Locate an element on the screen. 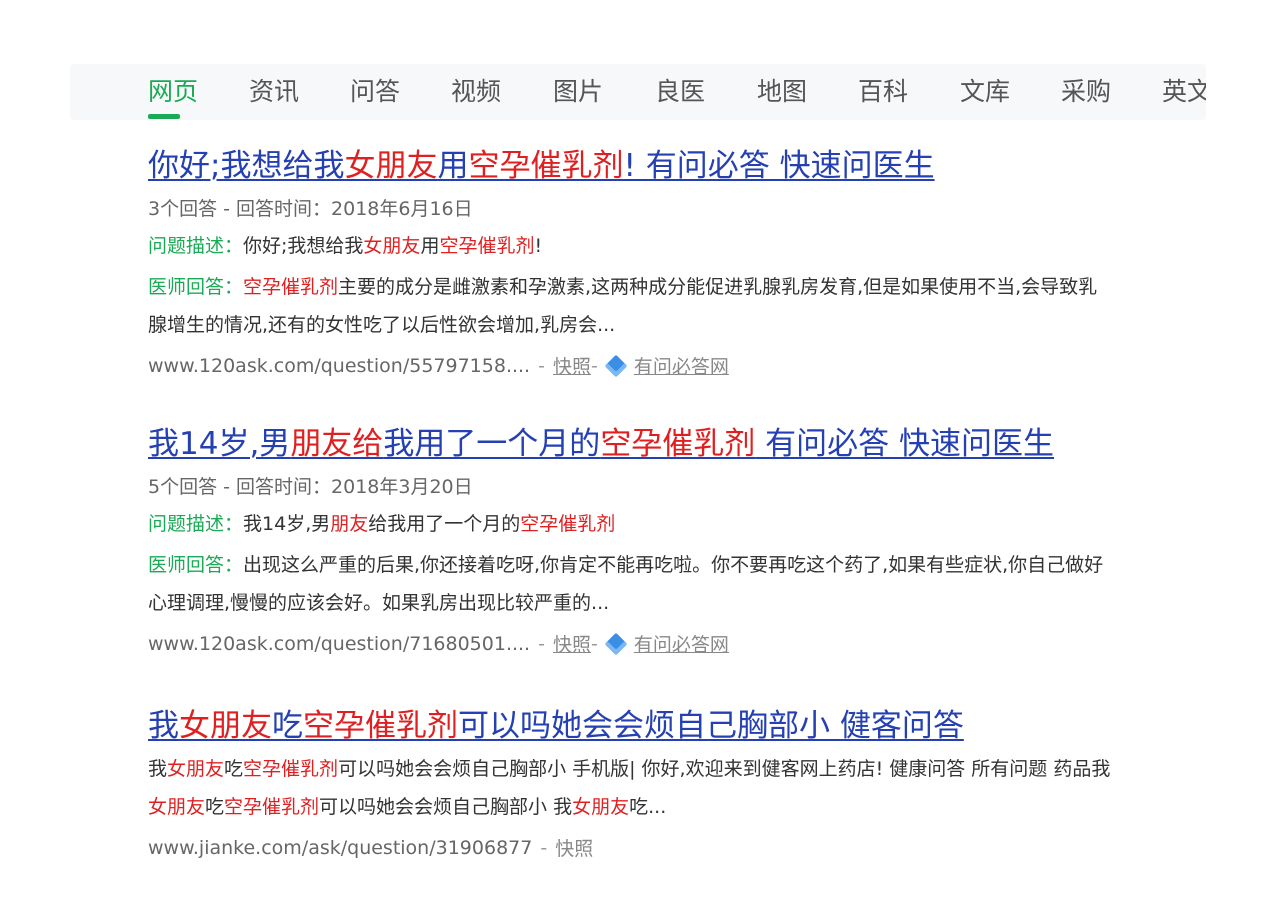 The width and height of the screenshot is (1278, 916). tab-video: 视频 is located at coordinates (476, 90).